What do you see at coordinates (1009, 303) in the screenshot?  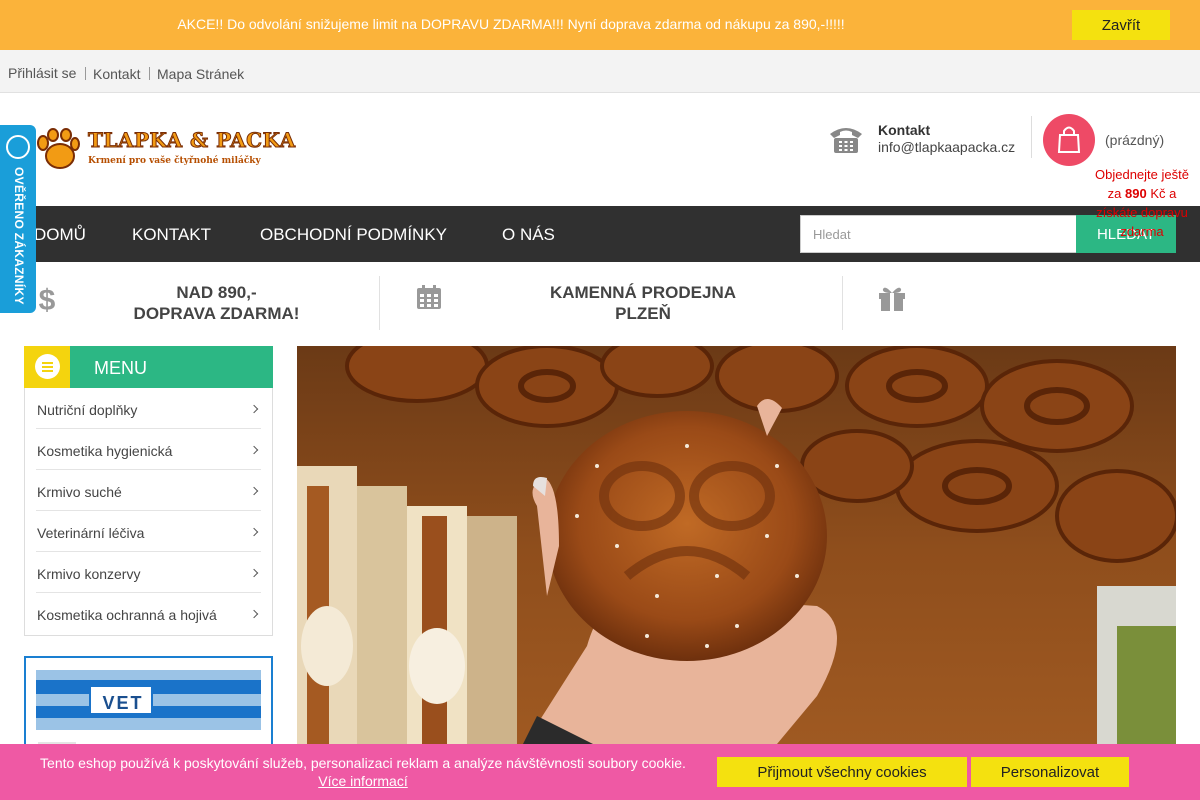 I see `benefit-gift` at bounding box center [1009, 303].